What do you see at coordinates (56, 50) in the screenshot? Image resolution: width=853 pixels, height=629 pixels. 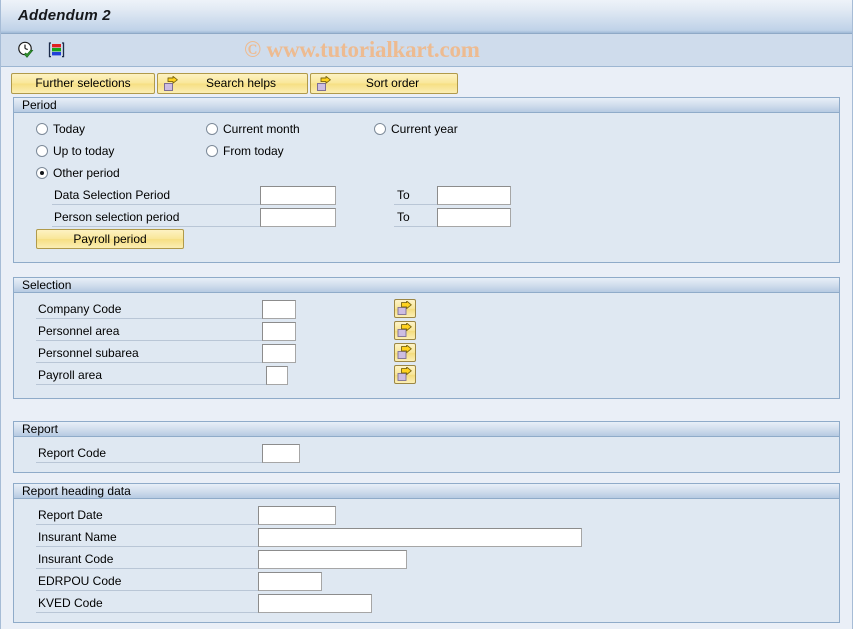 I see `variant-icon` at bounding box center [56, 50].